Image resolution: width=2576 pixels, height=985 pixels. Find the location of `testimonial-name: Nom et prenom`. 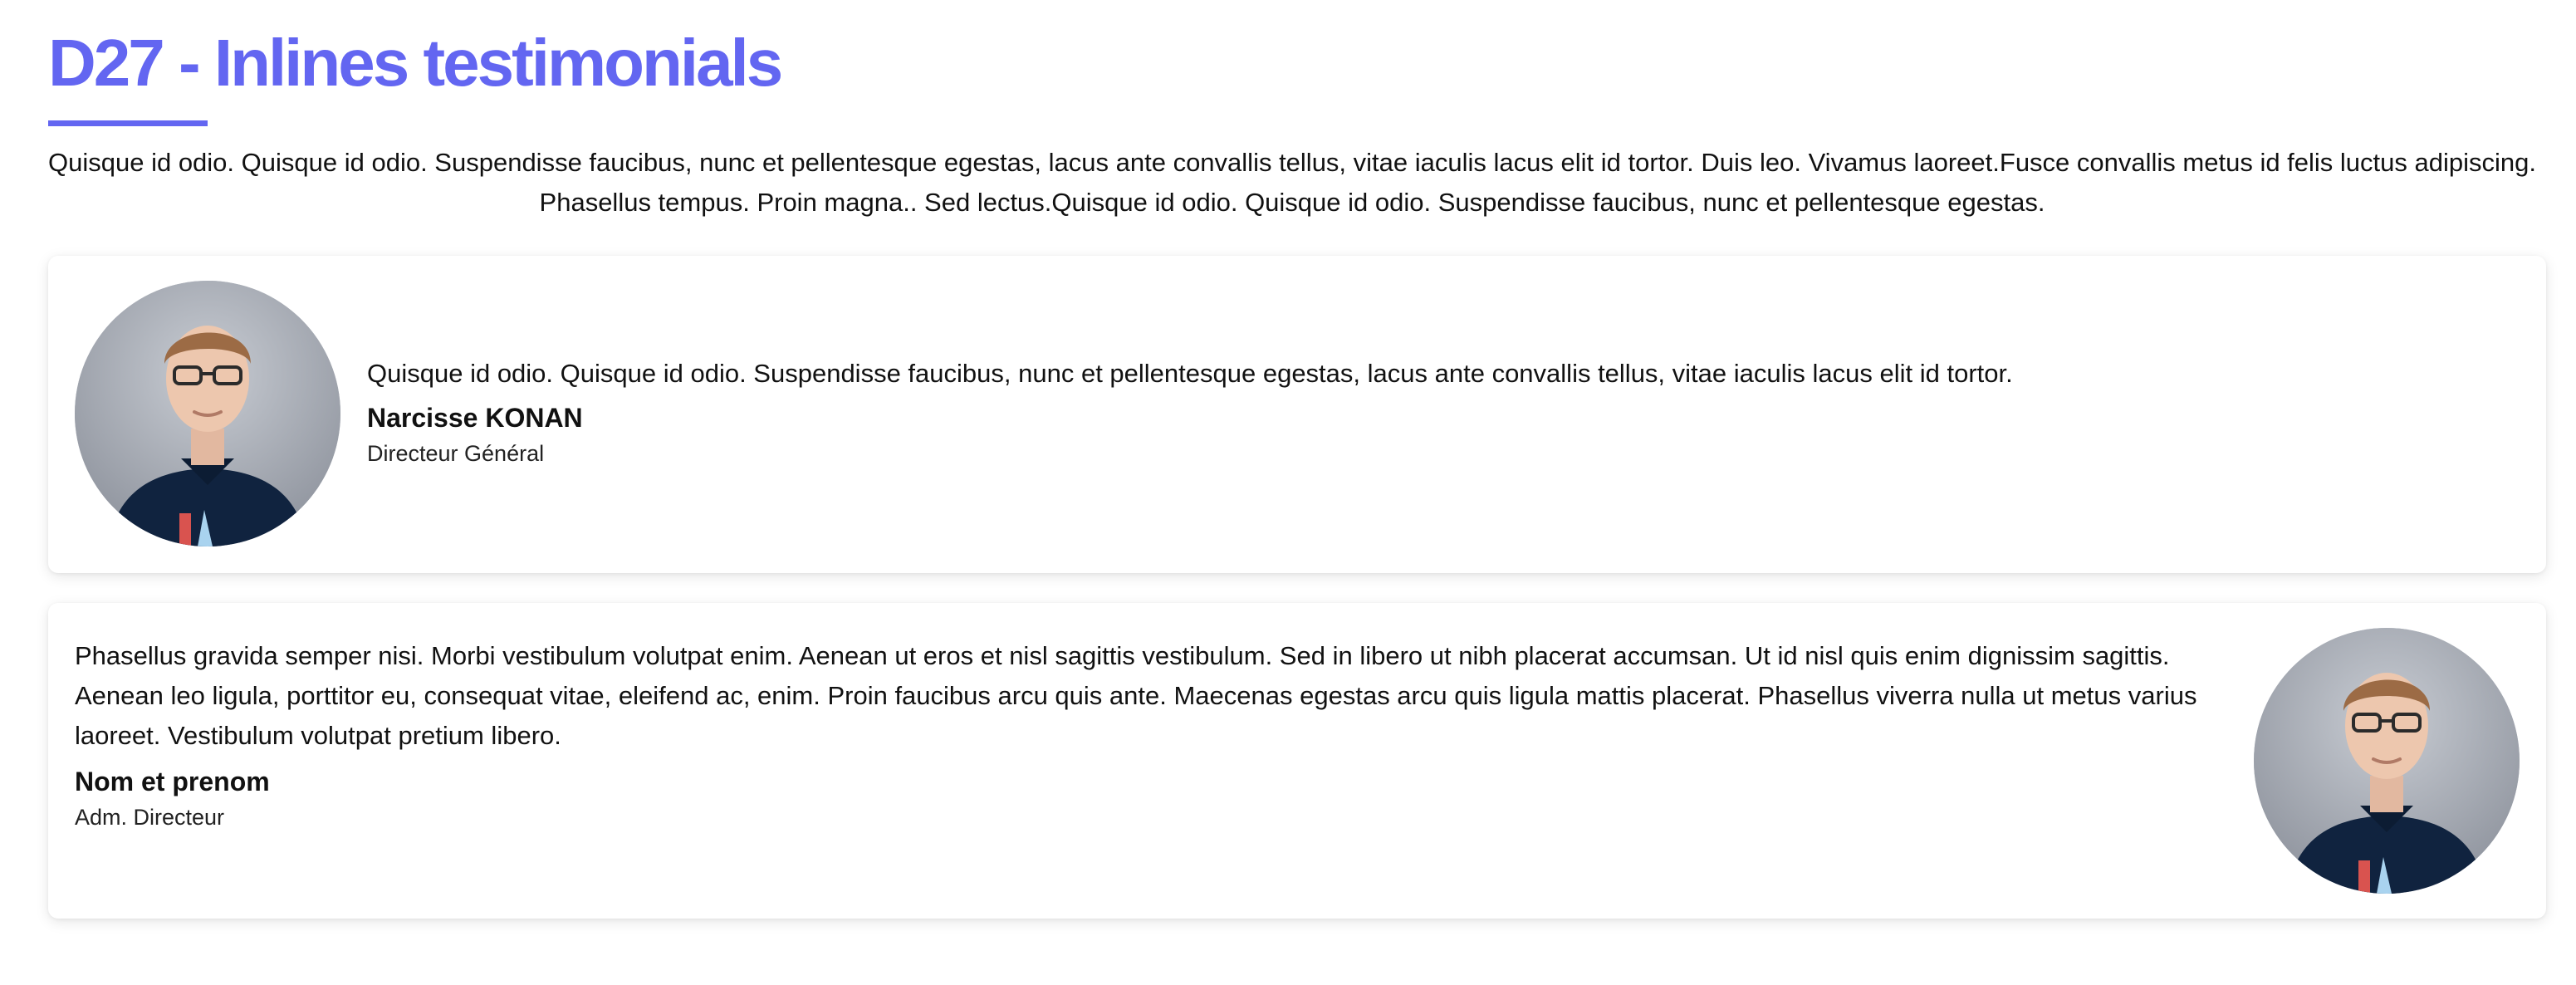

testimonial-name: Nom et prenom is located at coordinates (173, 781).